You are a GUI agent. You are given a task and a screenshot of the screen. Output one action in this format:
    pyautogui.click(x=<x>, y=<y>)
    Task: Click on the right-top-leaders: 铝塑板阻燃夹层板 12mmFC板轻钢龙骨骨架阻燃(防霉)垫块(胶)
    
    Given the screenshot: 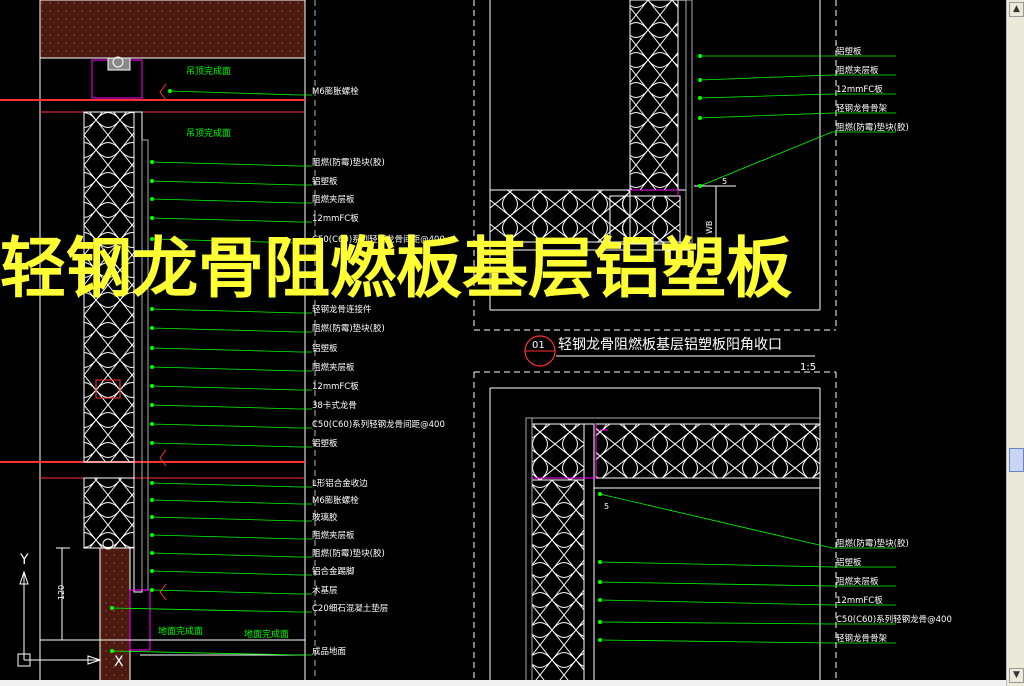 What is the action you would take?
    pyautogui.click(x=803, y=117)
    